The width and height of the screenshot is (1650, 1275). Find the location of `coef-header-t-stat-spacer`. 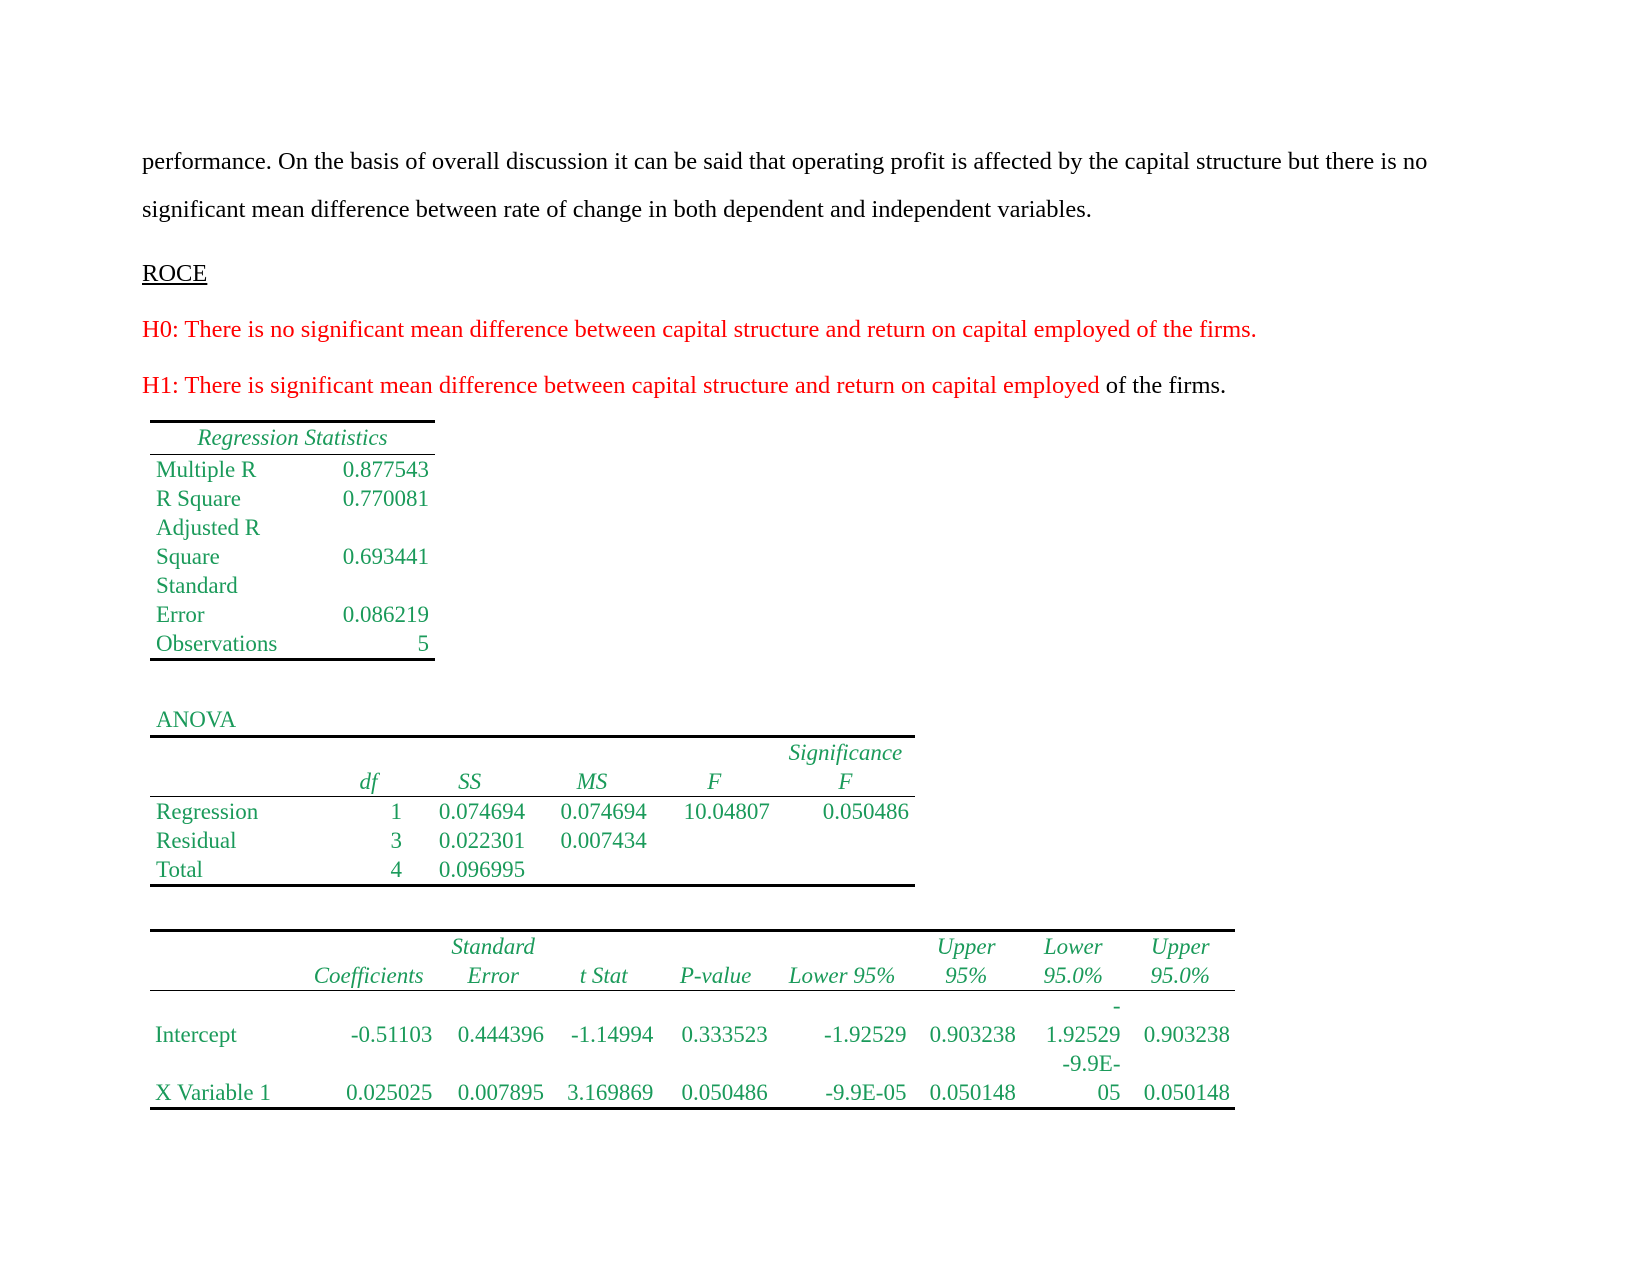

coef-header-t-stat-spacer is located at coordinates (603, 946).